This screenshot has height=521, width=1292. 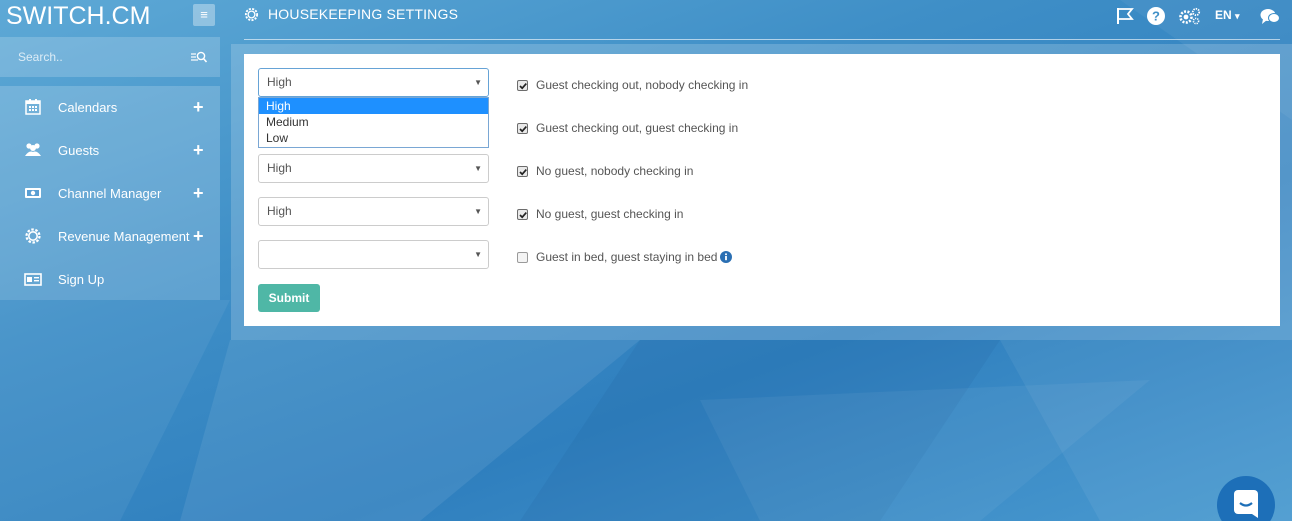 What do you see at coordinates (726, 257) in the screenshot?
I see `info-icon` at bounding box center [726, 257].